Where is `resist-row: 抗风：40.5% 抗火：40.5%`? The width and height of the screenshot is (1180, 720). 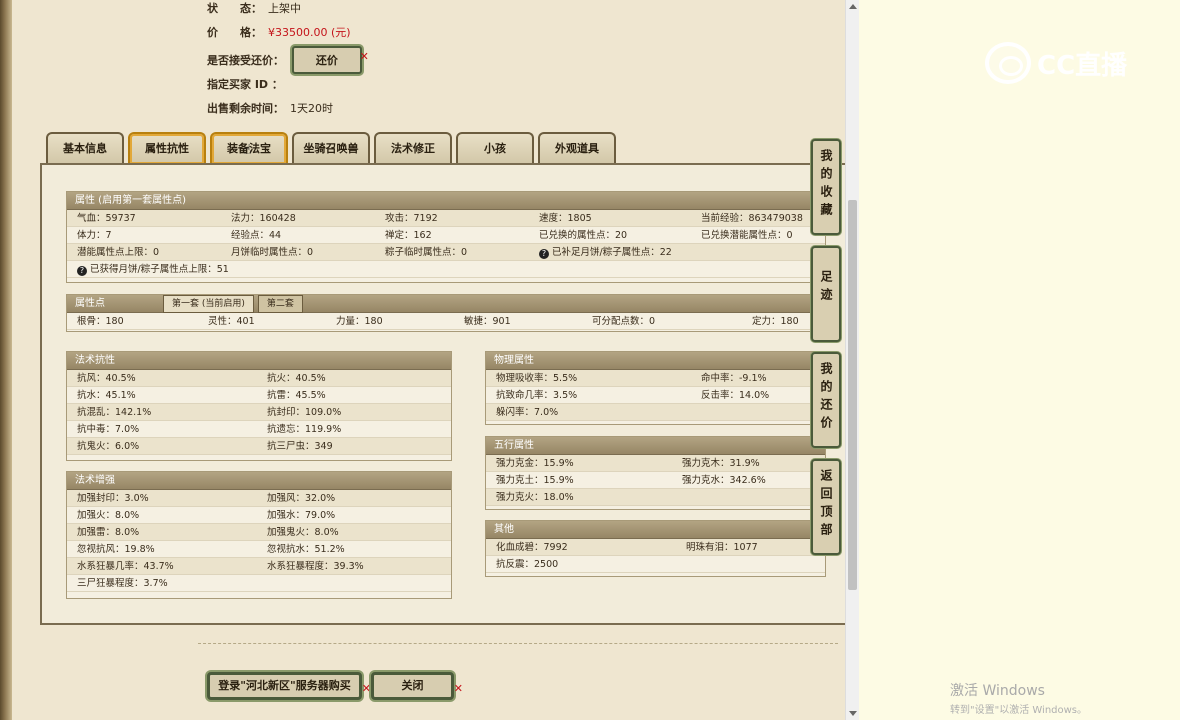
resist-row: 抗风：40.5% 抗火：40.5% is located at coordinates (259, 378).